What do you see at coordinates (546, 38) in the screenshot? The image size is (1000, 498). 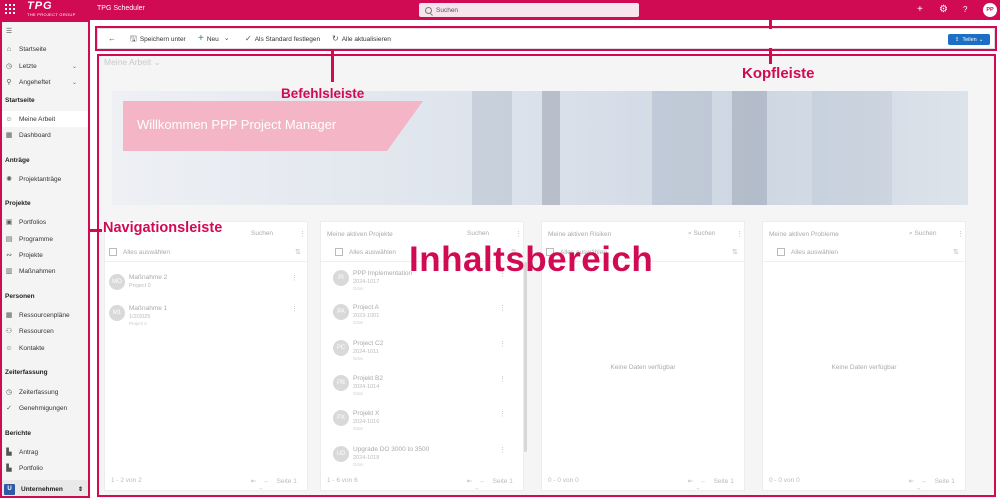 I see `annotation-frame-commandbar` at bounding box center [546, 38].